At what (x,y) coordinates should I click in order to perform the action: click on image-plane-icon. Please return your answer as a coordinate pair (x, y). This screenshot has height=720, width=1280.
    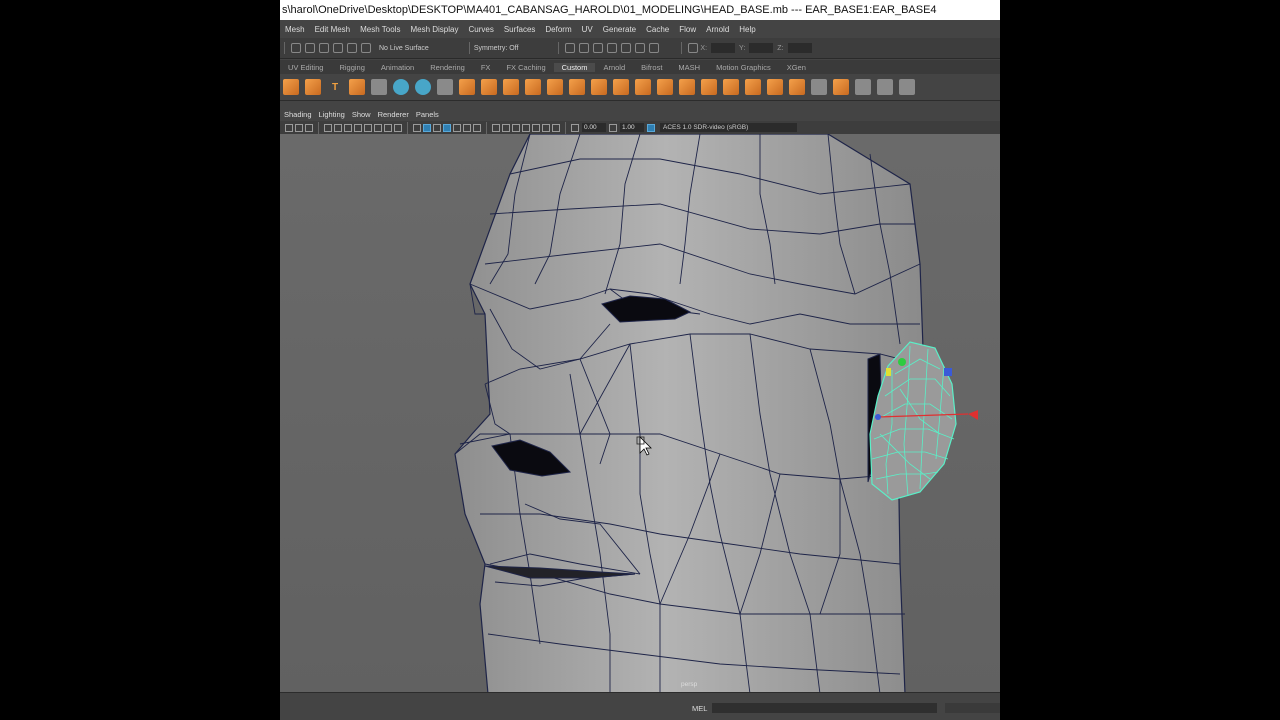
    Looking at the image, I should click on (328, 127).